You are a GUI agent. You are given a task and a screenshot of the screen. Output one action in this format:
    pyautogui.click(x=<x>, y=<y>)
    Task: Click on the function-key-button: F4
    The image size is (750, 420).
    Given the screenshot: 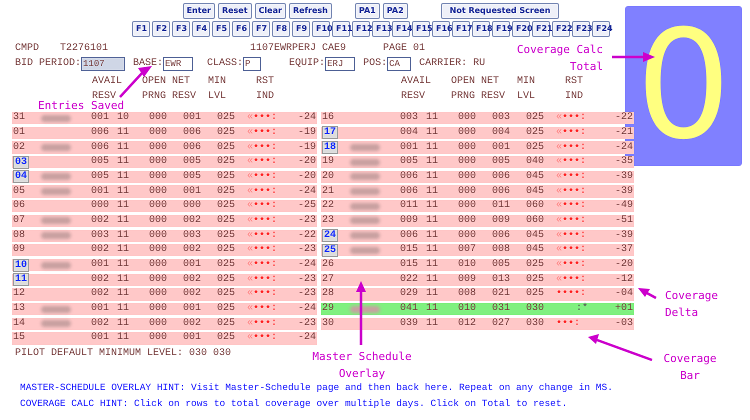 What is the action you would take?
    pyautogui.click(x=201, y=29)
    